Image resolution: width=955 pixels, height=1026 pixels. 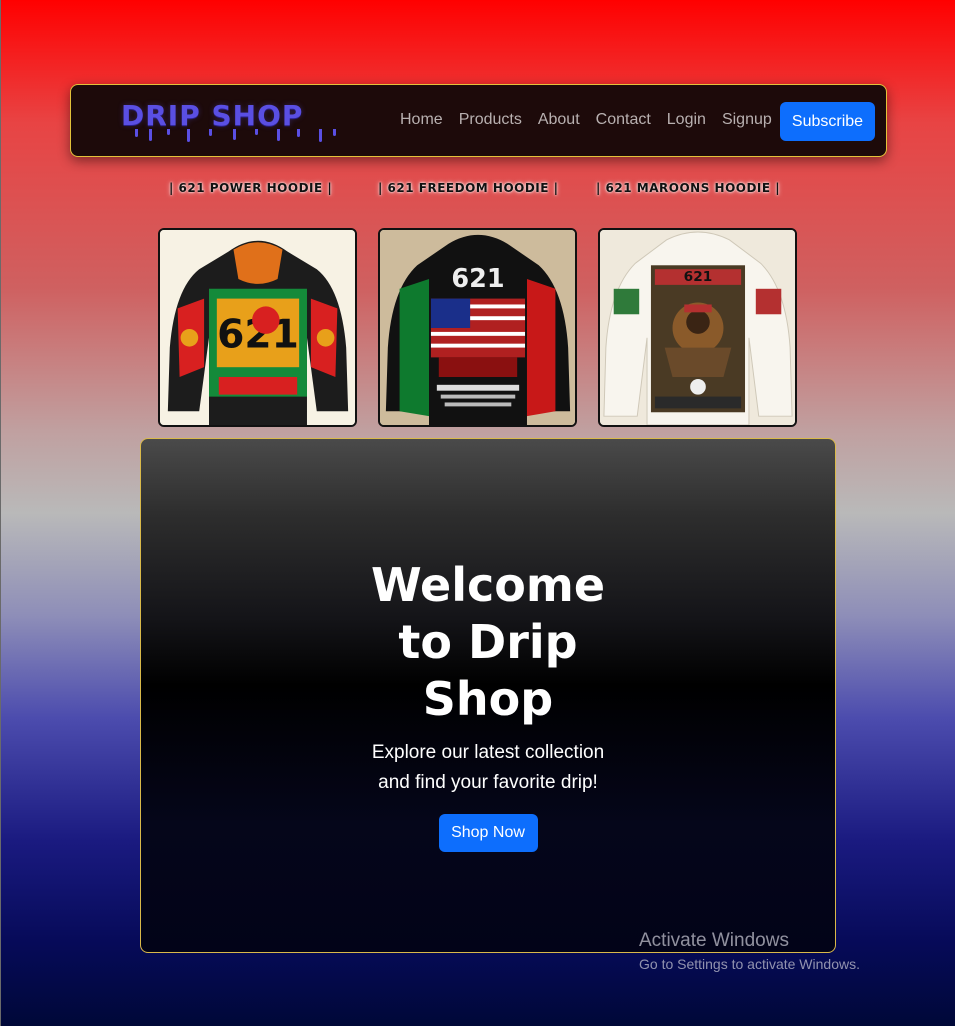 What do you see at coordinates (714, 940) in the screenshot?
I see `activate-windows-title: Activate Windows` at bounding box center [714, 940].